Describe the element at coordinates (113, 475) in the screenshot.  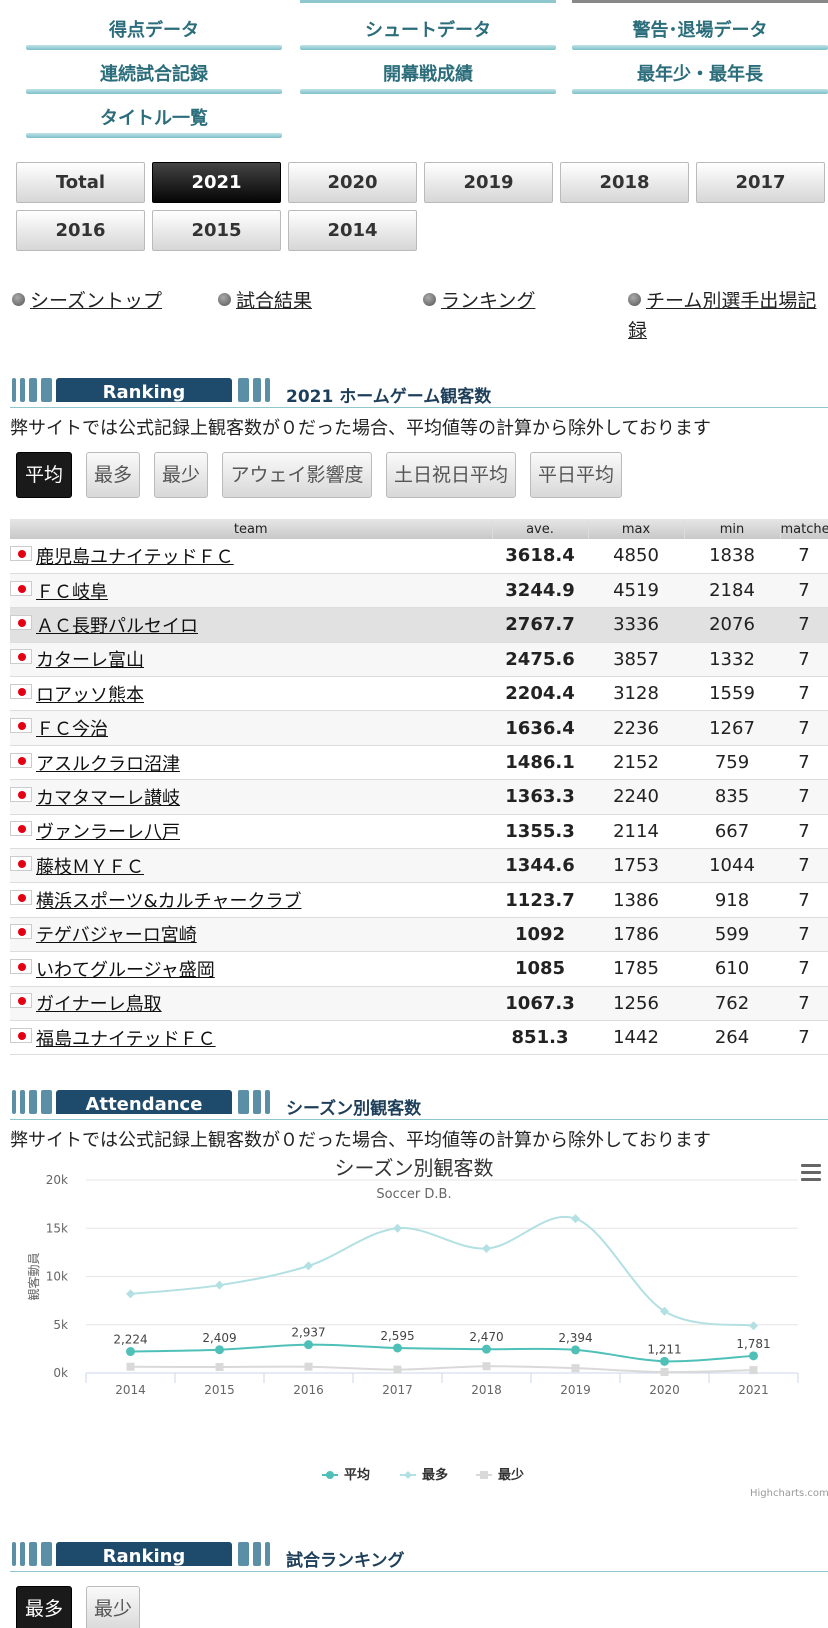
I see `filter-tab-max: 最多` at that location.